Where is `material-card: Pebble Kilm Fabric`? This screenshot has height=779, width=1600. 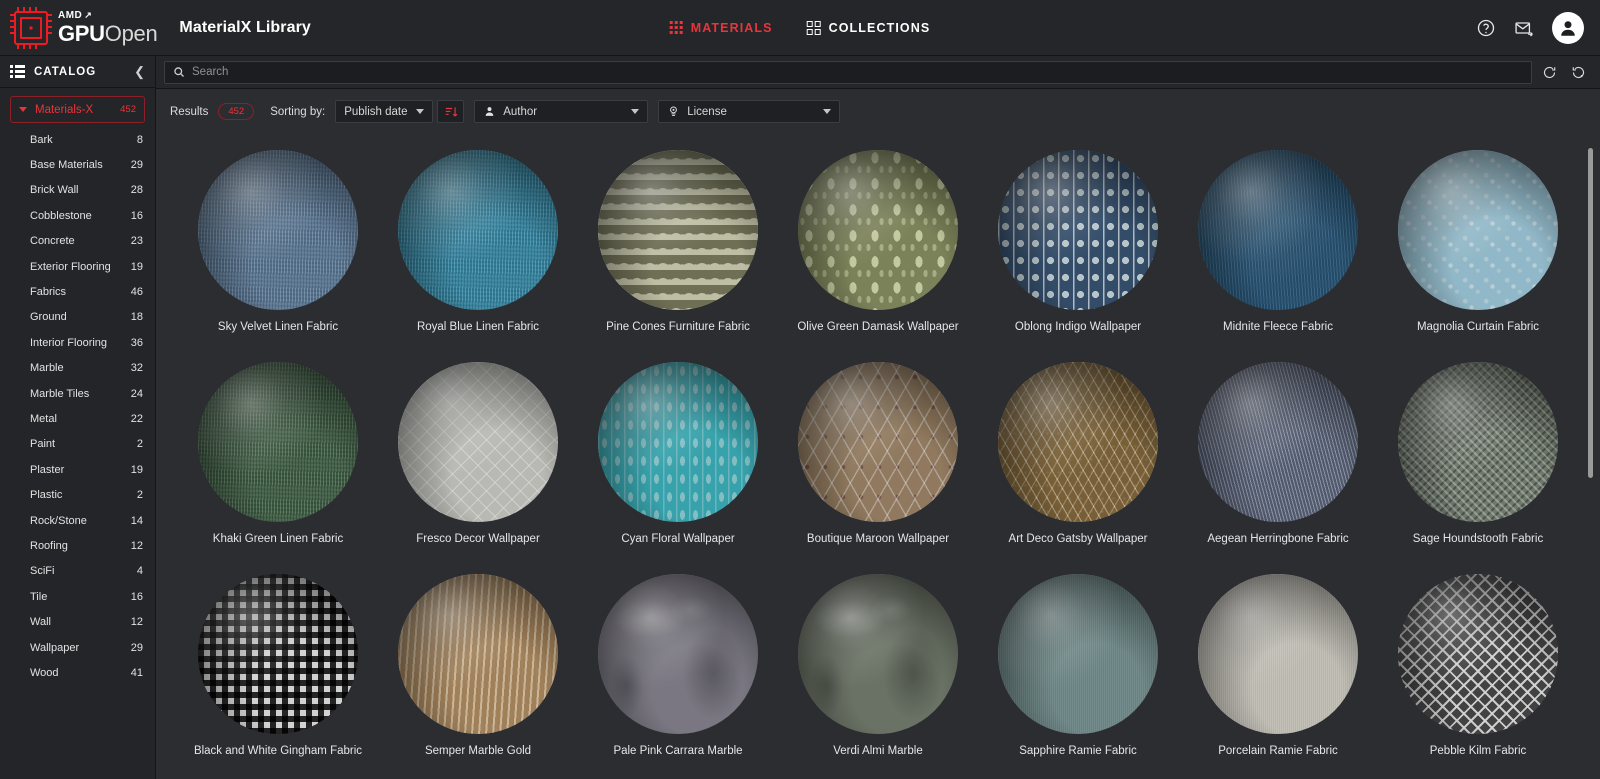
material-card: Pebble Kilm Fabric is located at coordinates (1478, 672).